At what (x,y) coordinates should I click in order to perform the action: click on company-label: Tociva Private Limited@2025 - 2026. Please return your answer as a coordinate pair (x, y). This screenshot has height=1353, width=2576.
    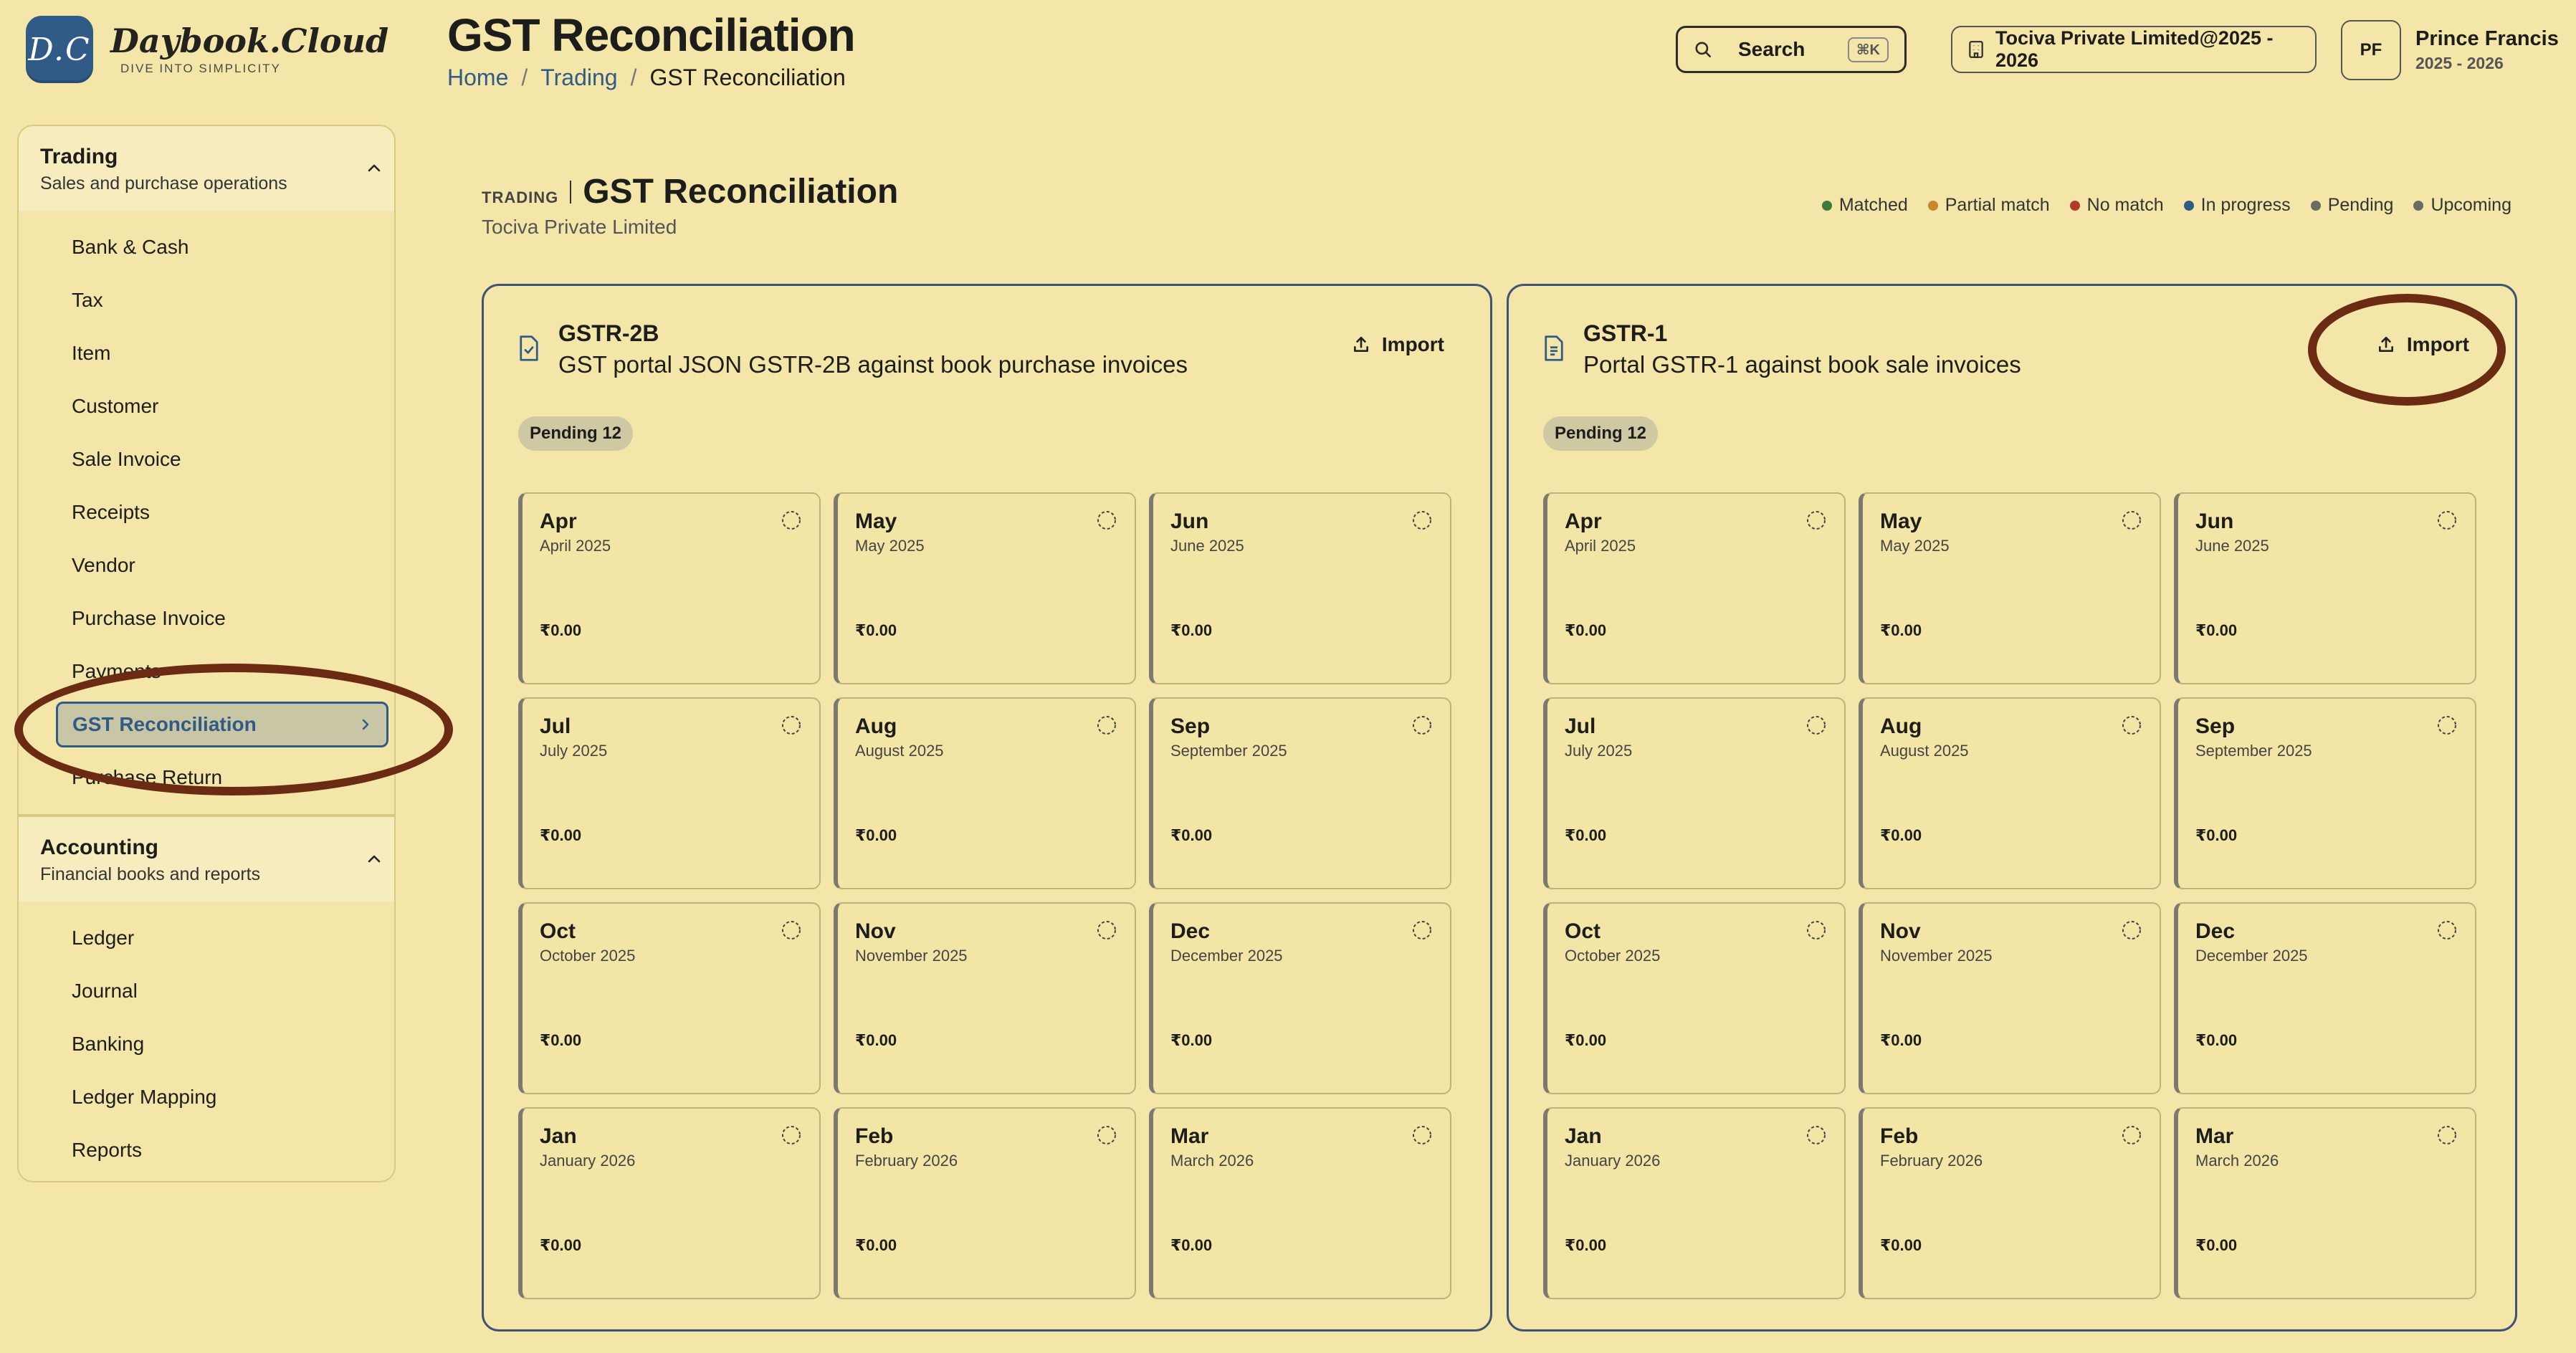
    Looking at the image, I should click on (2134, 49).